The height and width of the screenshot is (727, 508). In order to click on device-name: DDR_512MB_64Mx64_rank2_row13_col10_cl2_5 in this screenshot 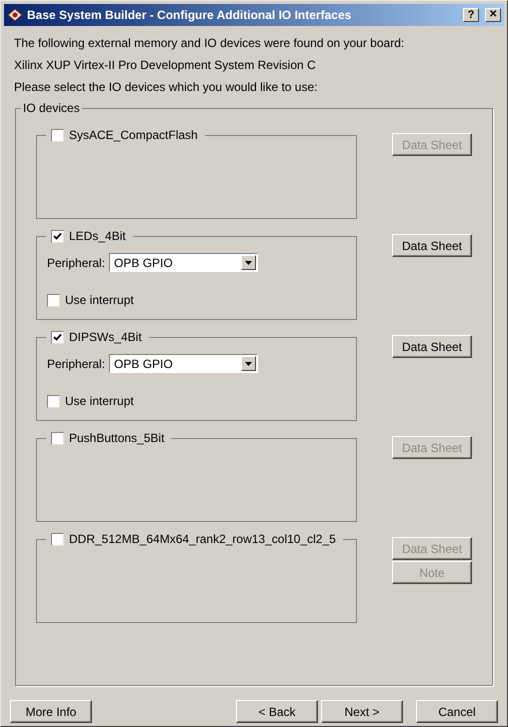, I will do `click(203, 539)`.